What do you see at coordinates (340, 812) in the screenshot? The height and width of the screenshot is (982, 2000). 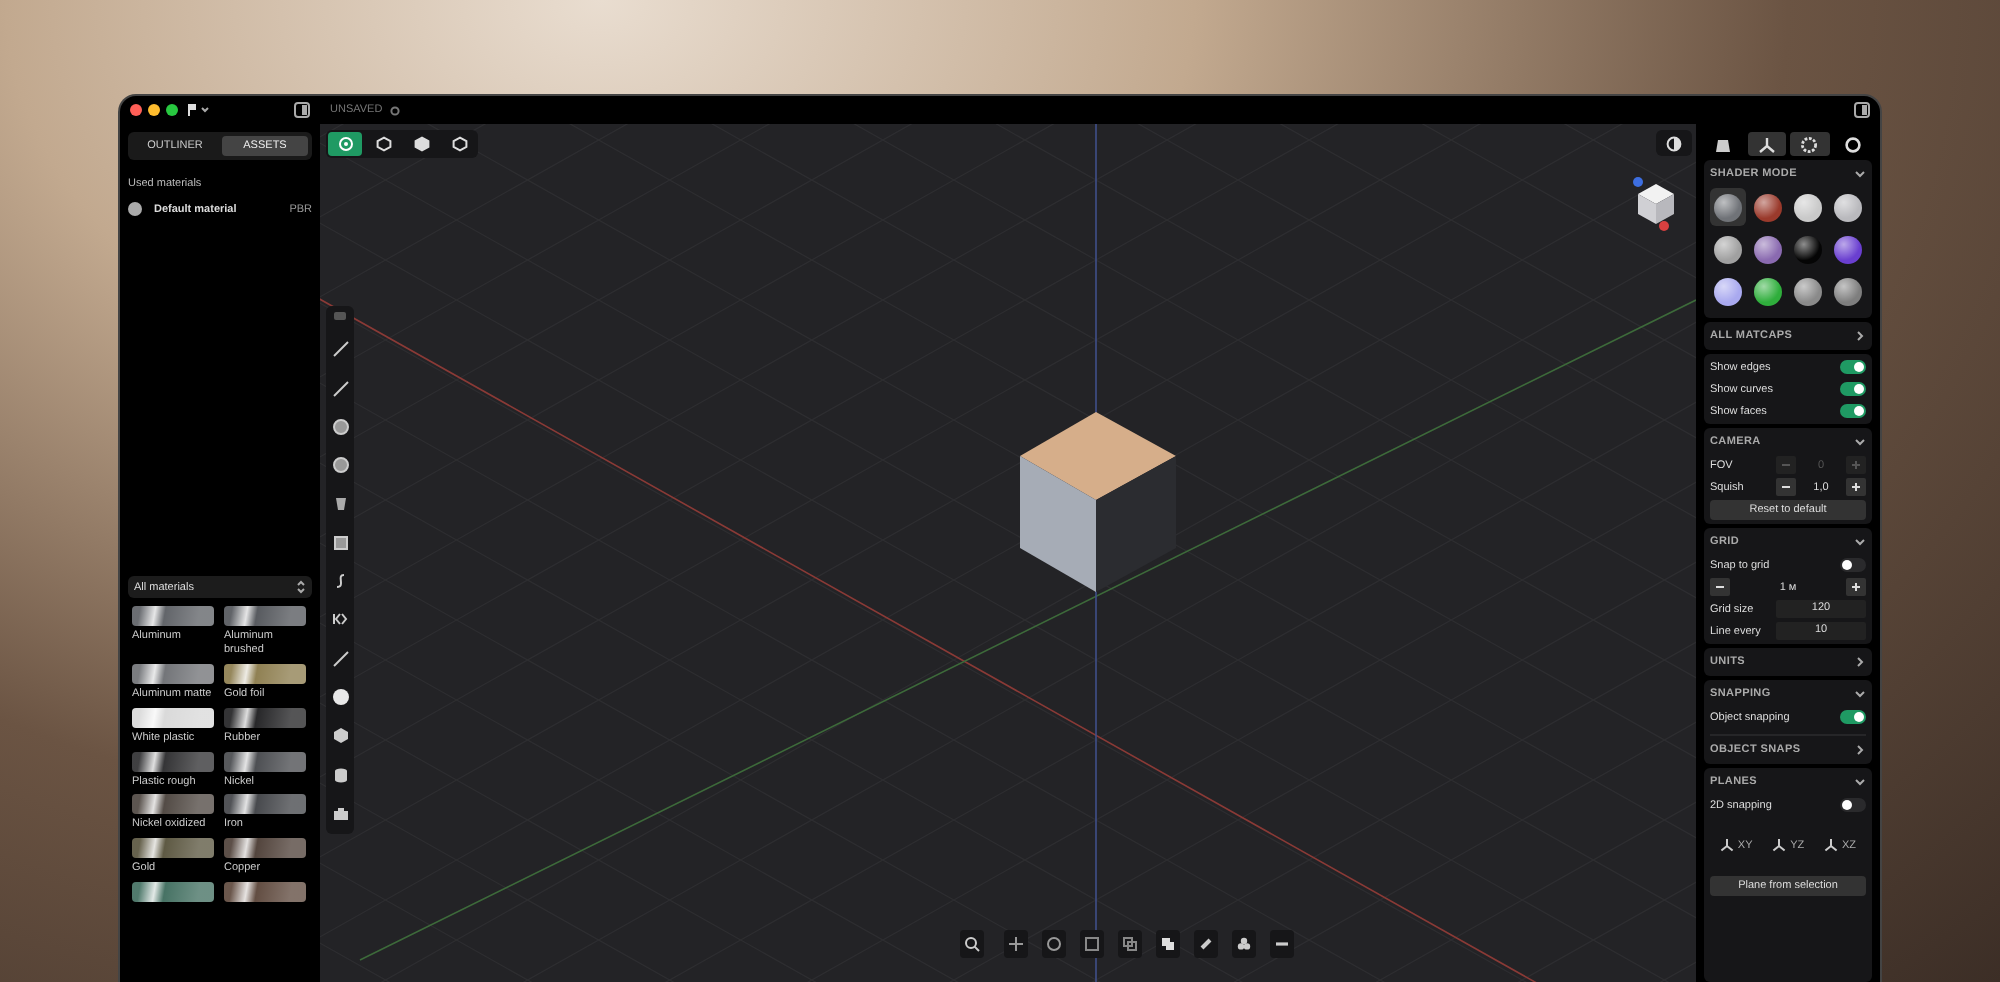 I see `box-icon` at bounding box center [340, 812].